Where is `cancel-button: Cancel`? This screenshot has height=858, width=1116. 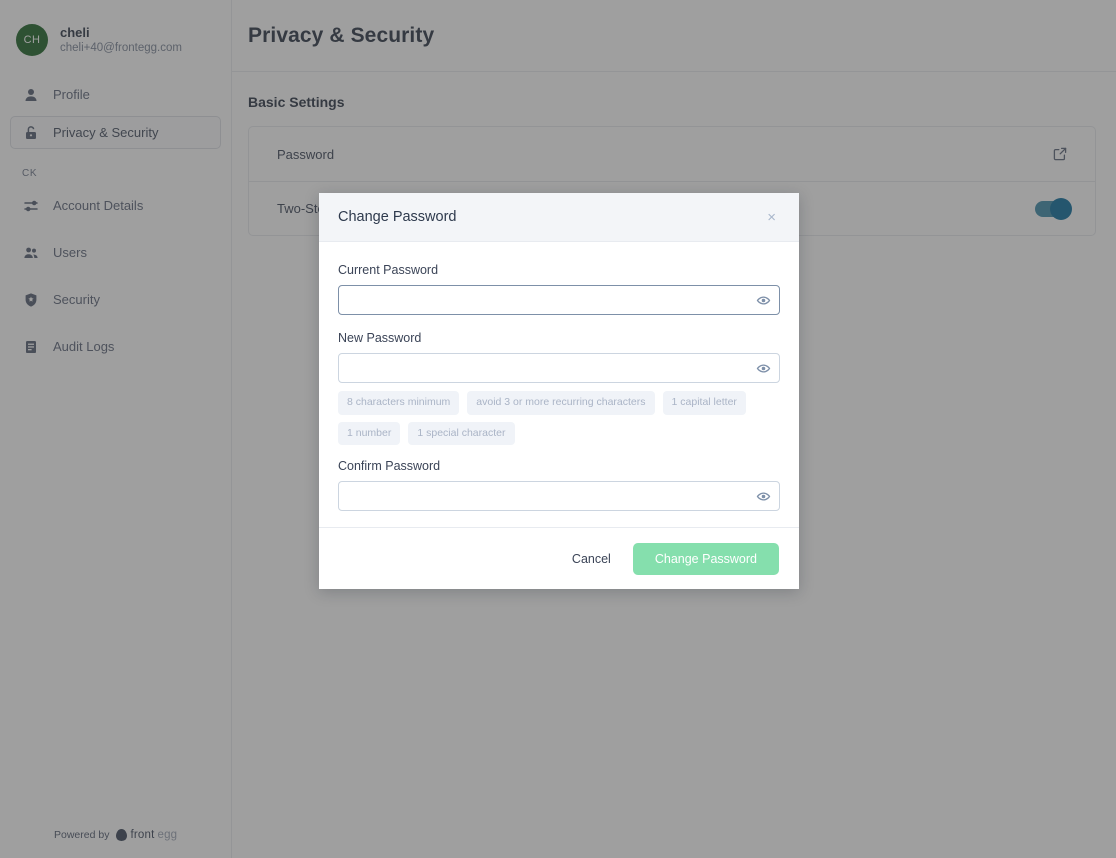 cancel-button: Cancel is located at coordinates (591, 559).